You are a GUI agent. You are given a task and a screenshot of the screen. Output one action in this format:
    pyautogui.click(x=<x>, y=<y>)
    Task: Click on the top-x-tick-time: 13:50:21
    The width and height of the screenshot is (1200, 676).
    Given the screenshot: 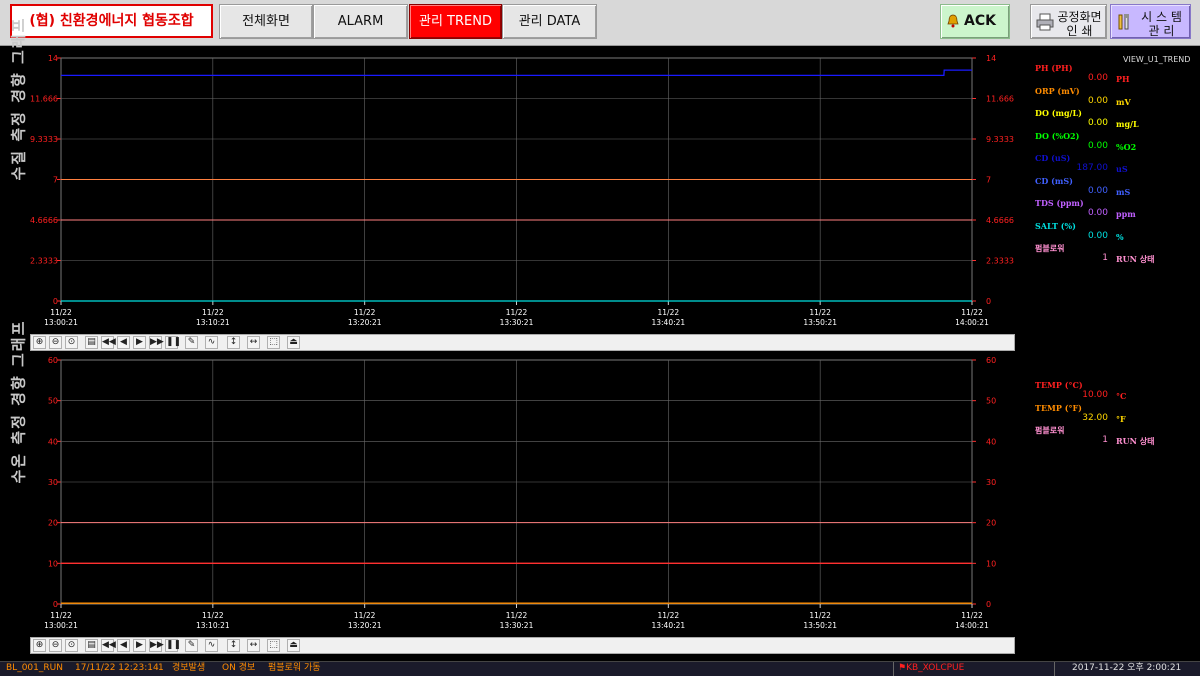 What is the action you would take?
    pyautogui.click(x=820, y=322)
    